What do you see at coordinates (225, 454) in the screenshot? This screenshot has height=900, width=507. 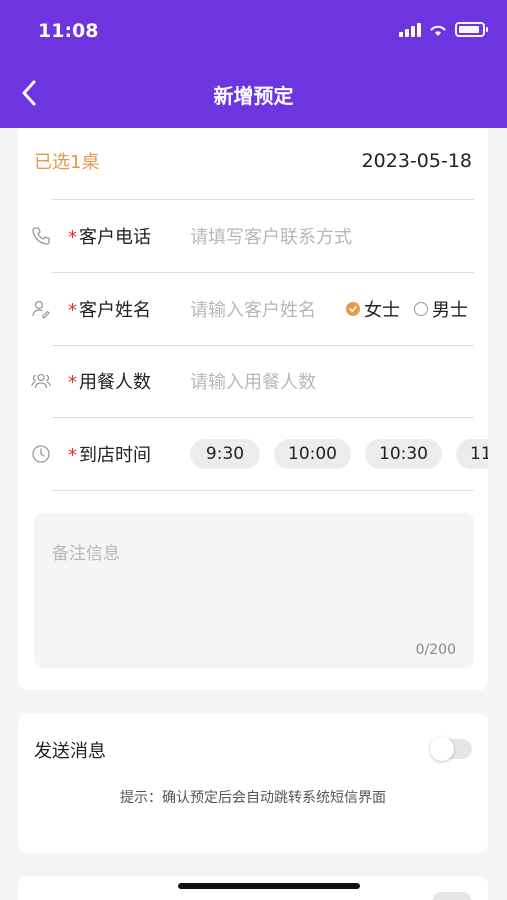 I see `time-chip: 9:30` at bounding box center [225, 454].